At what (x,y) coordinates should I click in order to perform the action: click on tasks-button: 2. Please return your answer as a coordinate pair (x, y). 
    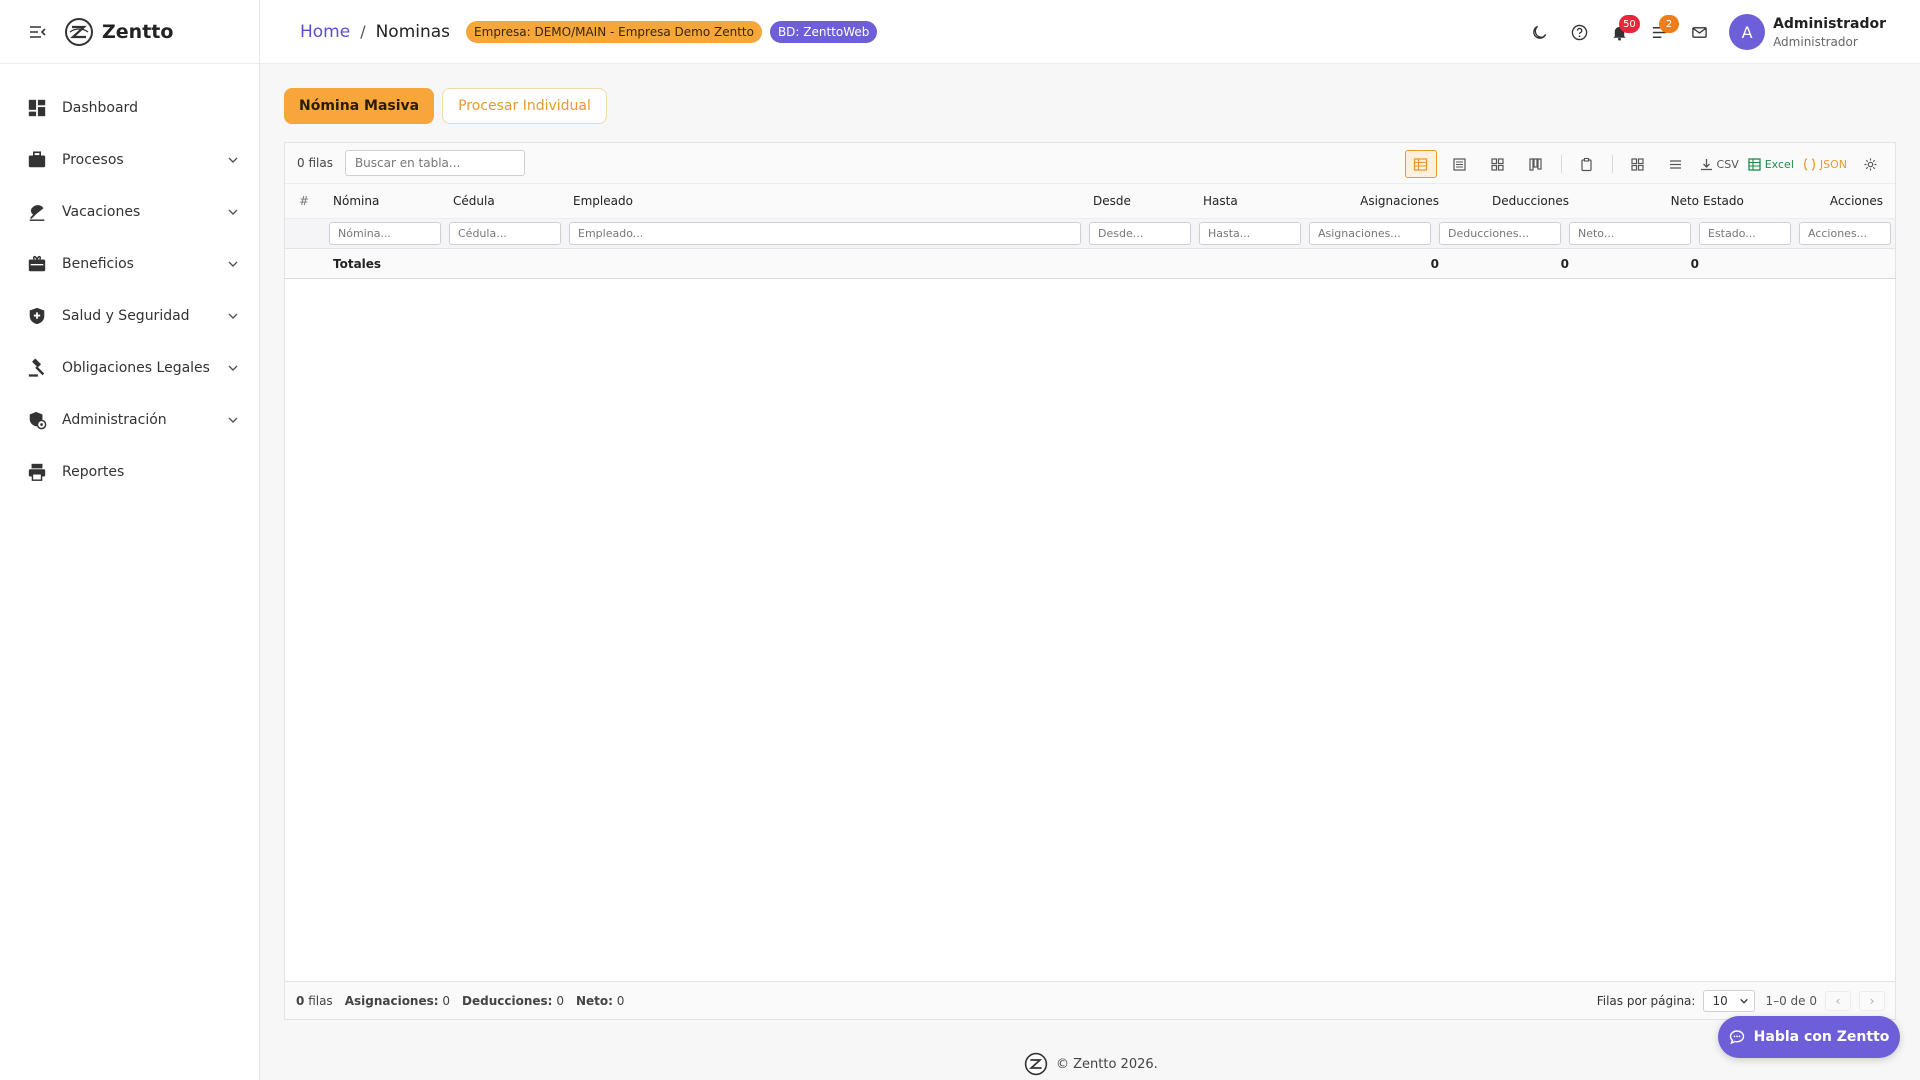
    Looking at the image, I should click on (1659, 32).